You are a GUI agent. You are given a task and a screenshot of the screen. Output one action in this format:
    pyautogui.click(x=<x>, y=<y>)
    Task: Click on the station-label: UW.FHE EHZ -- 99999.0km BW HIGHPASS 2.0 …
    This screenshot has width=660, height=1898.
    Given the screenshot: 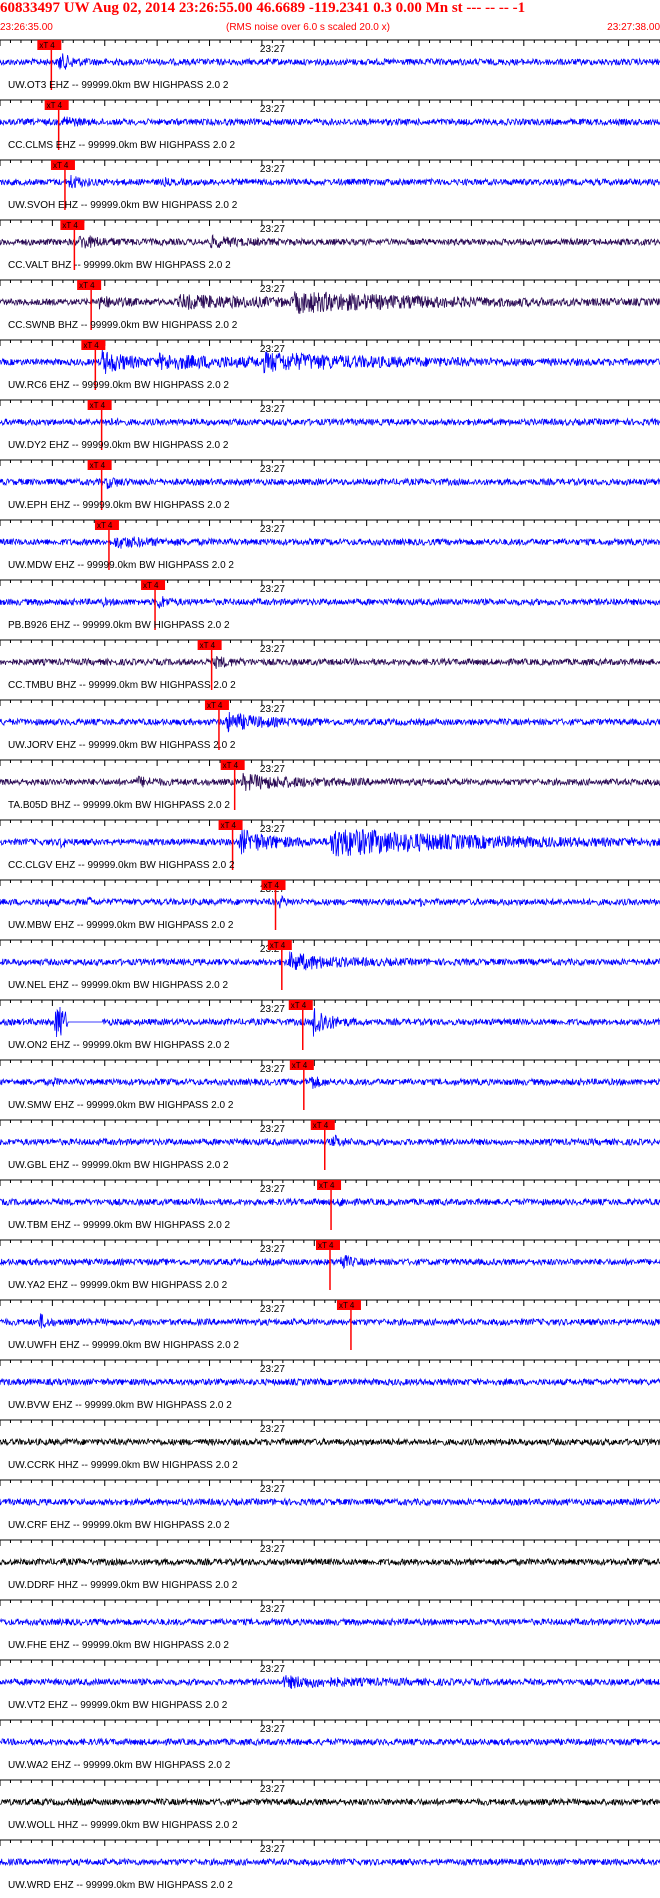 What is the action you would take?
    pyautogui.click(x=118, y=1645)
    